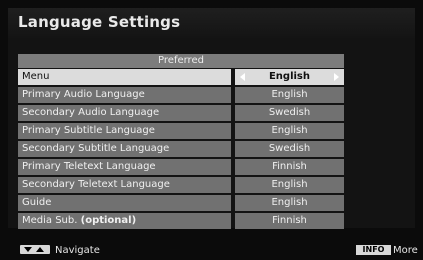  I want to click on setting-value-selector: English, so click(289, 77).